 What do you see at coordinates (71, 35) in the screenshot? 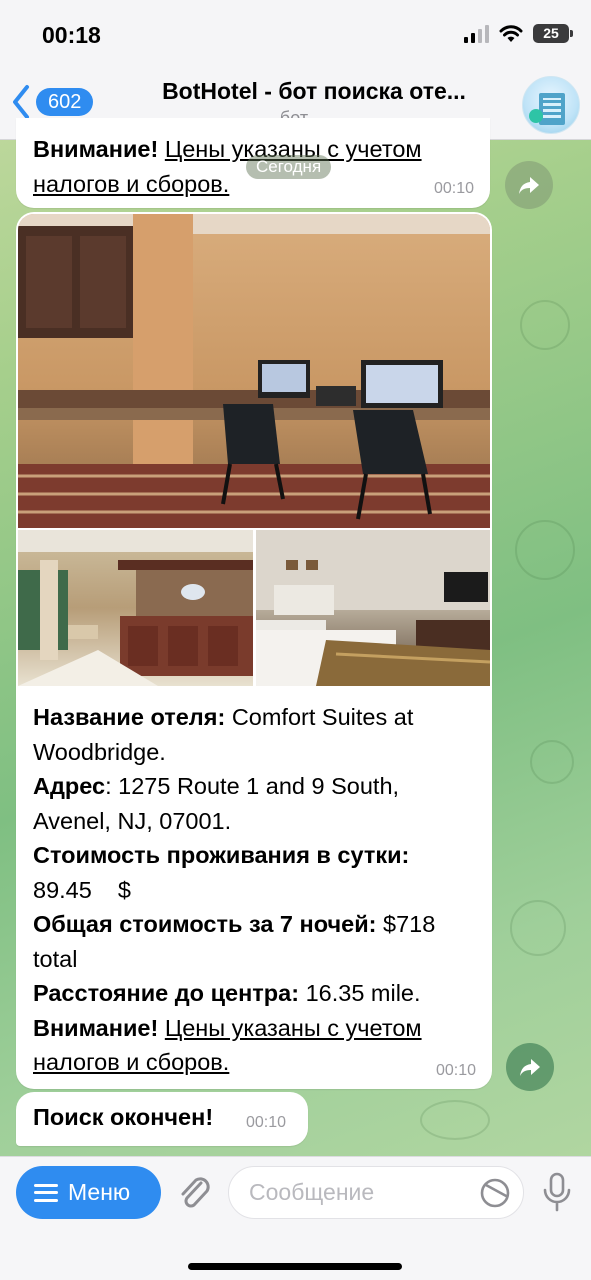
I see `status-time: 00:18` at bounding box center [71, 35].